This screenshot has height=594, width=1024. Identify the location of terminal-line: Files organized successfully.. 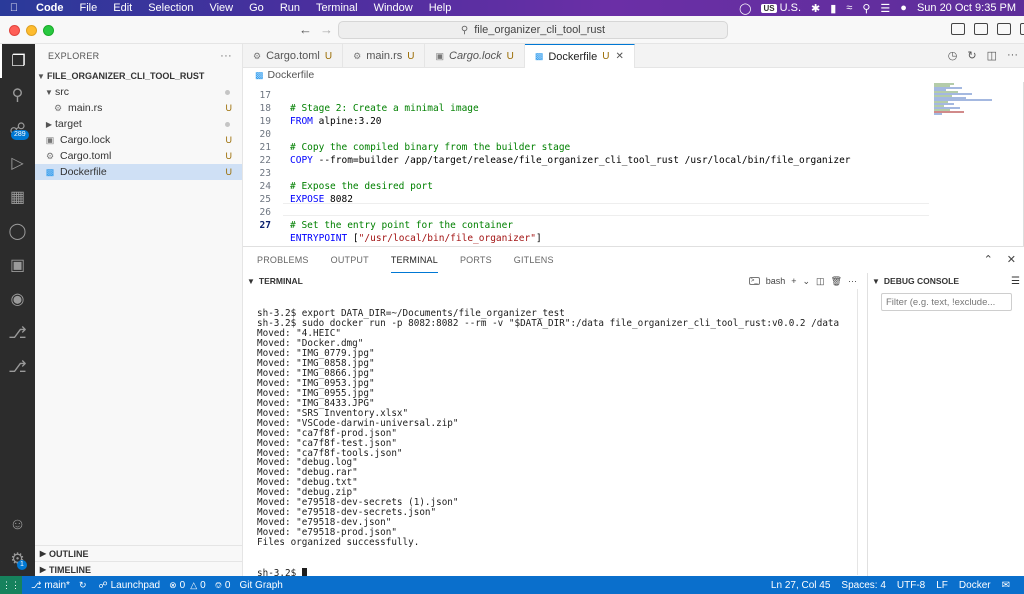
(338, 543).